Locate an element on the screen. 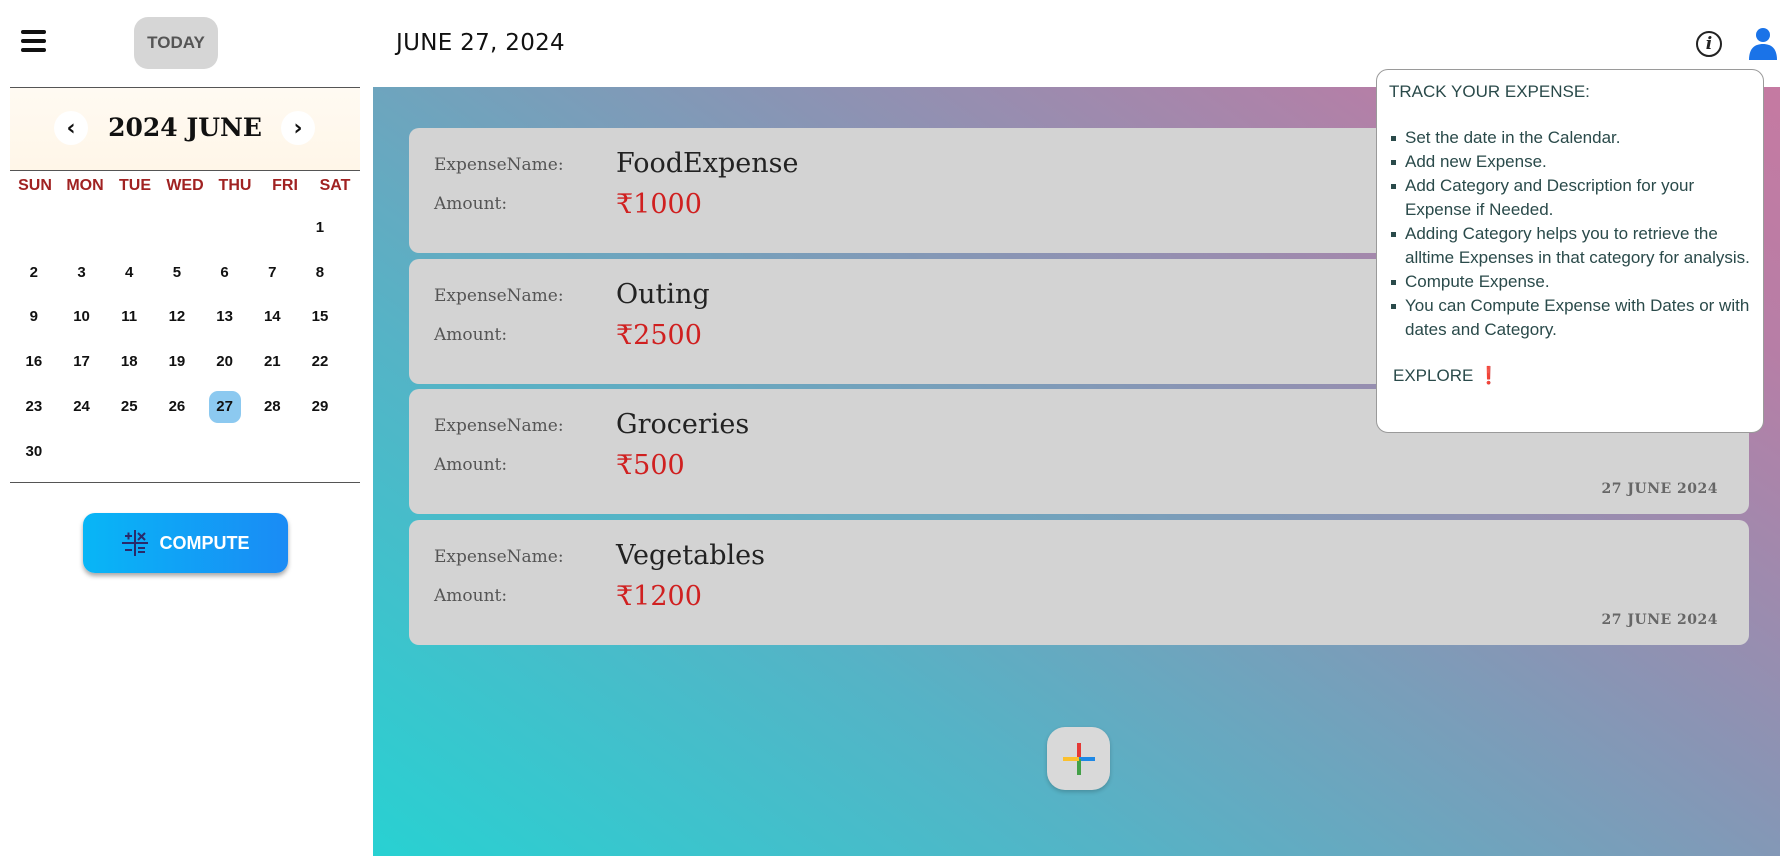 The height and width of the screenshot is (856, 1780). menu-icon is located at coordinates (33, 41).